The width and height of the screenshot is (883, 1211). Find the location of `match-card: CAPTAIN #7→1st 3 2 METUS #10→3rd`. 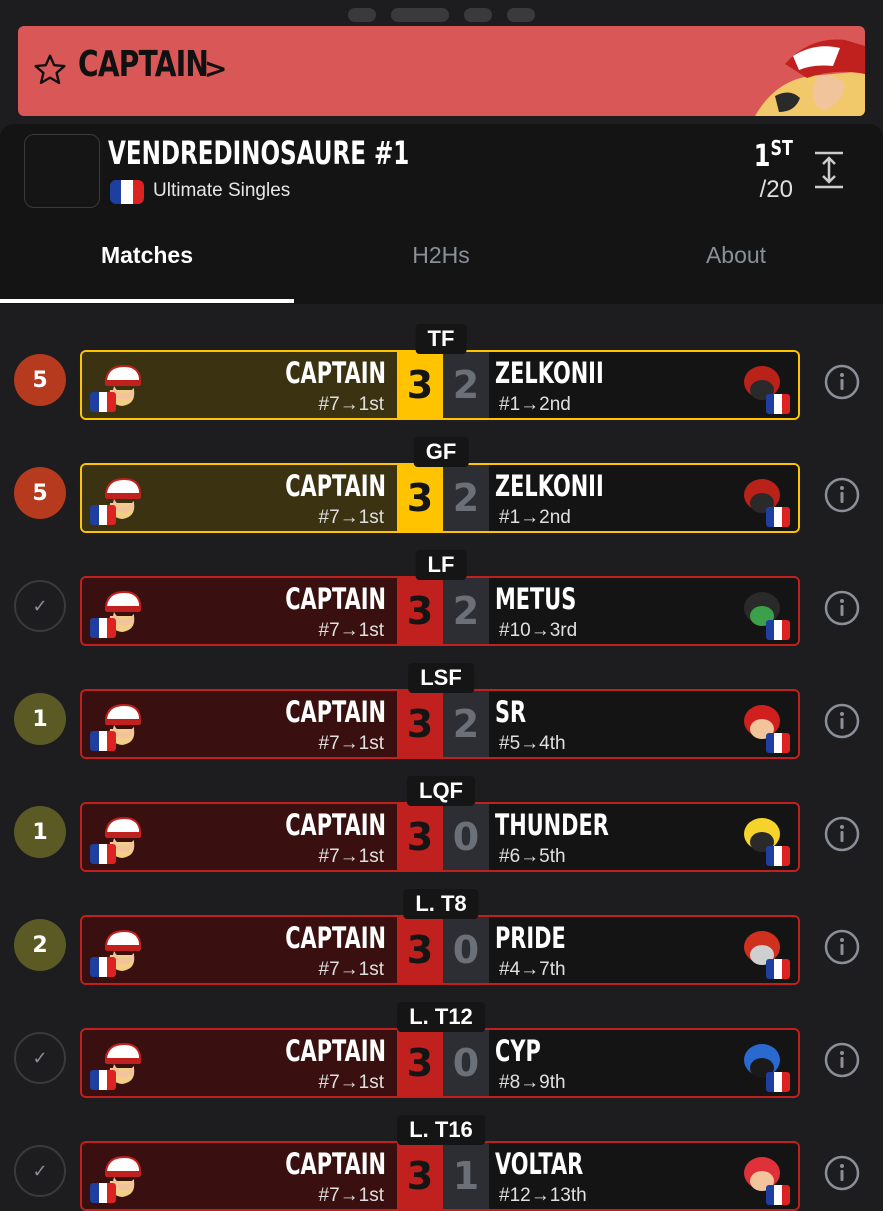

match-card: CAPTAIN #7→1st 3 2 METUS #10→3rd is located at coordinates (440, 611).